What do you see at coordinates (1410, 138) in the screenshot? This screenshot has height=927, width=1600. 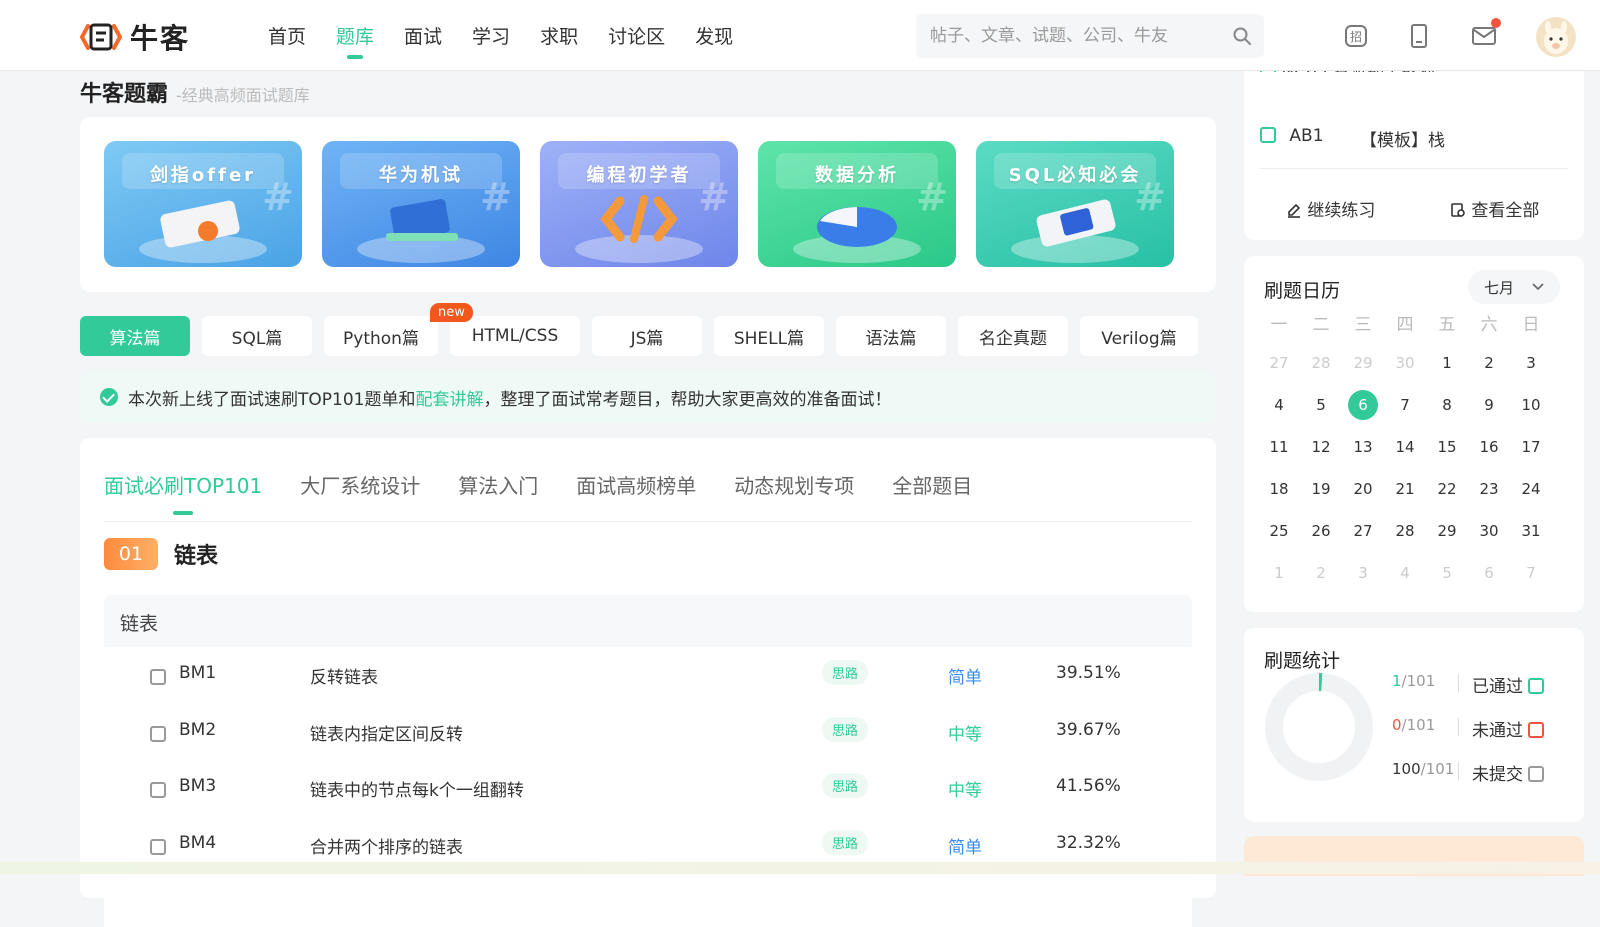 I see `recent-row: AB1 【模板】栈` at bounding box center [1410, 138].